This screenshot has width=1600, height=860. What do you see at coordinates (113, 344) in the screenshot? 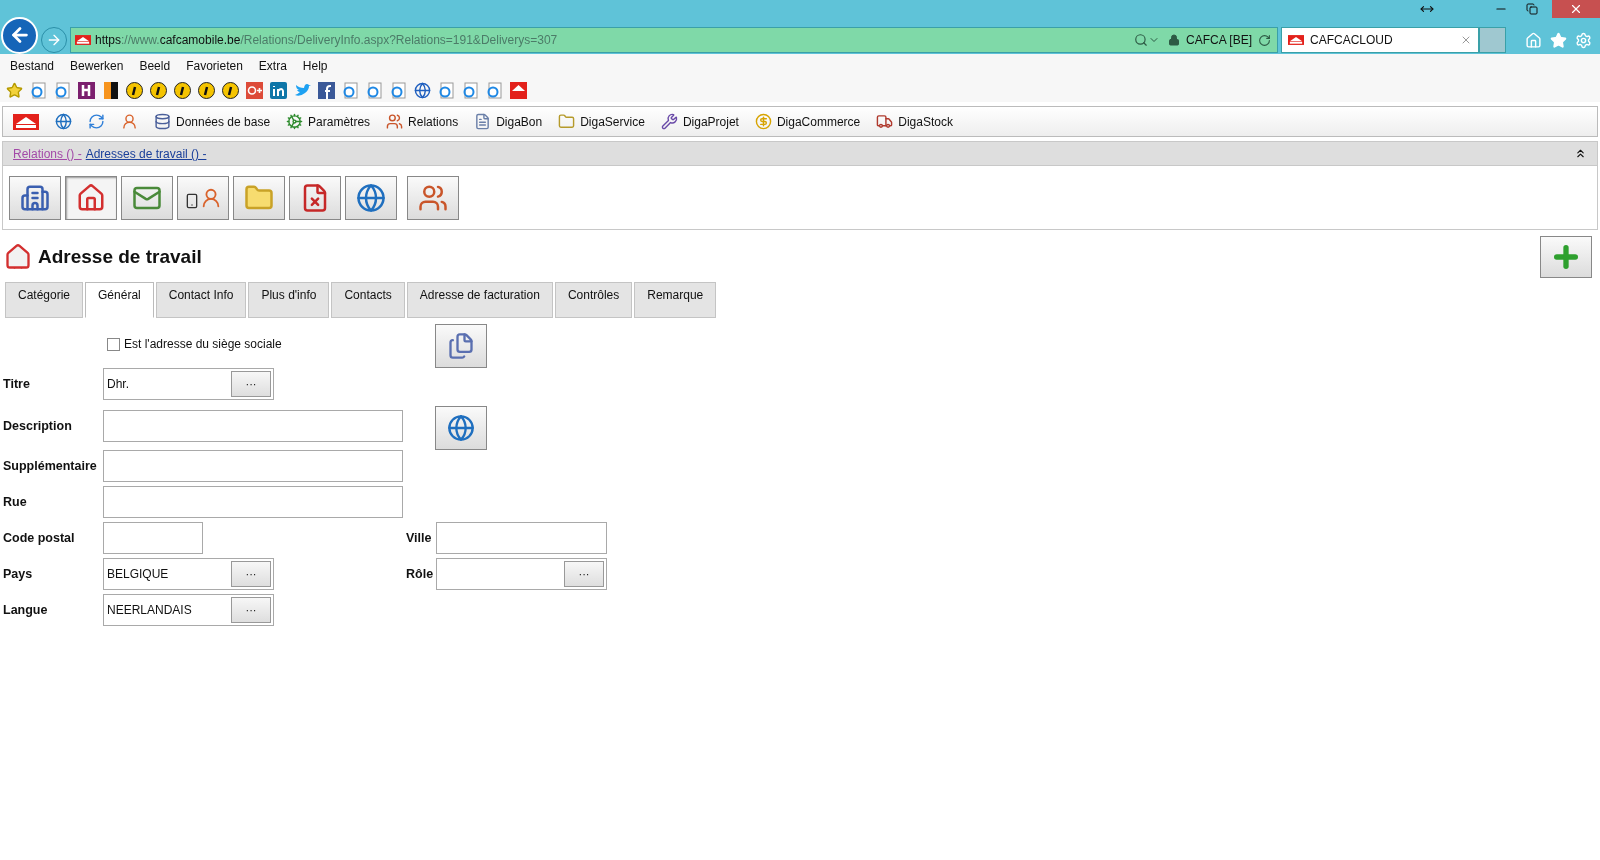
I see `checkbox-box` at bounding box center [113, 344].